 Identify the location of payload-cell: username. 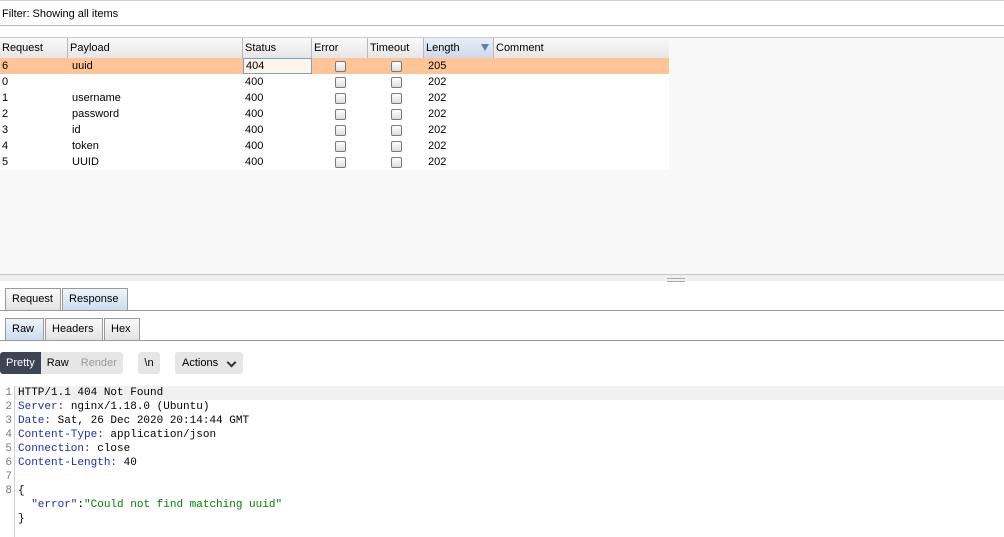
(96, 98).